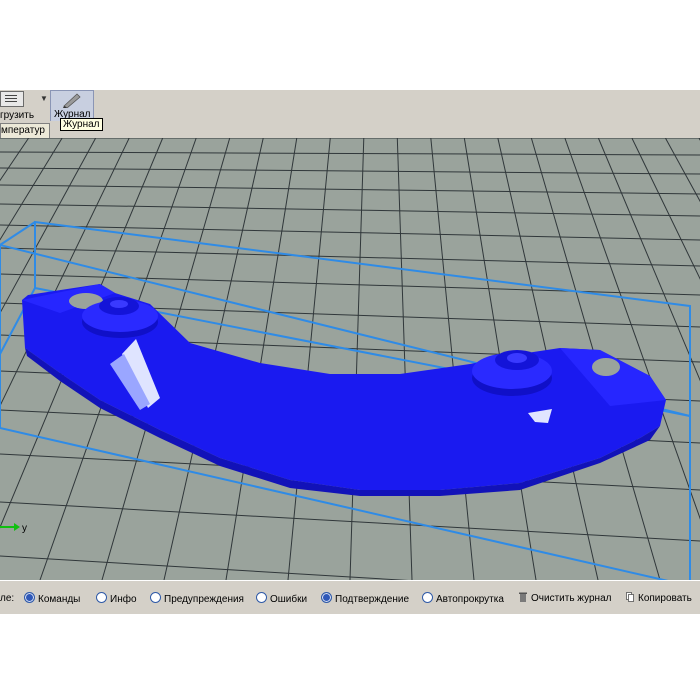 The width and height of the screenshot is (700, 700). Describe the element at coordinates (523, 597) in the screenshot. I see `trash-icon` at that location.